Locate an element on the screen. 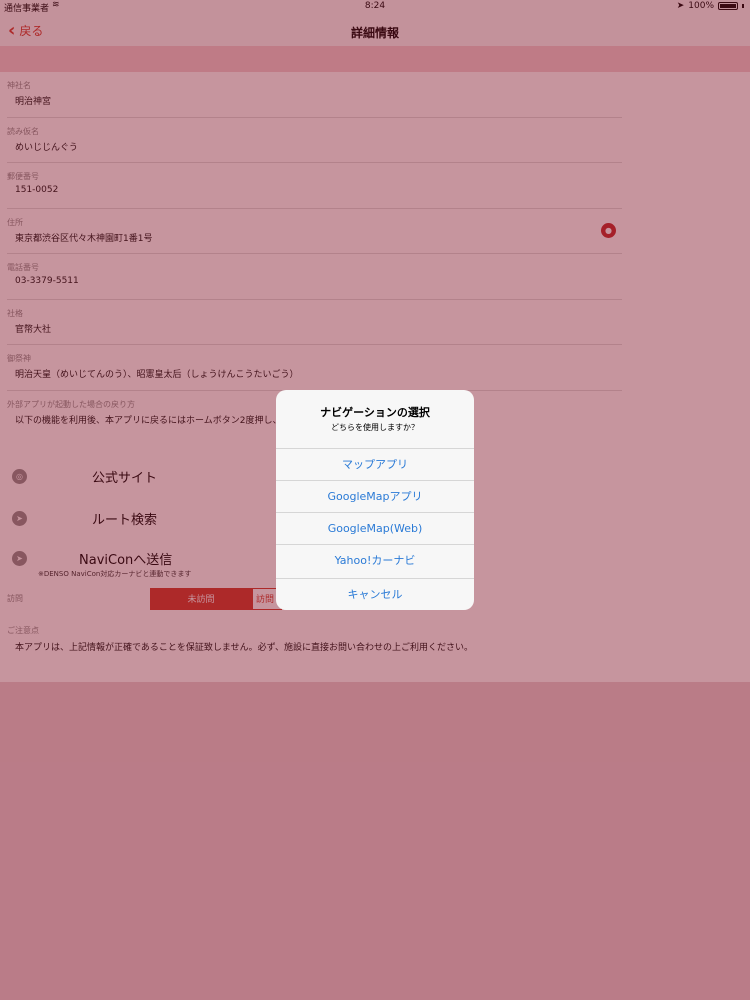  dialog-title: ナビゲーションの選択 is located at coordinates (375, 412).